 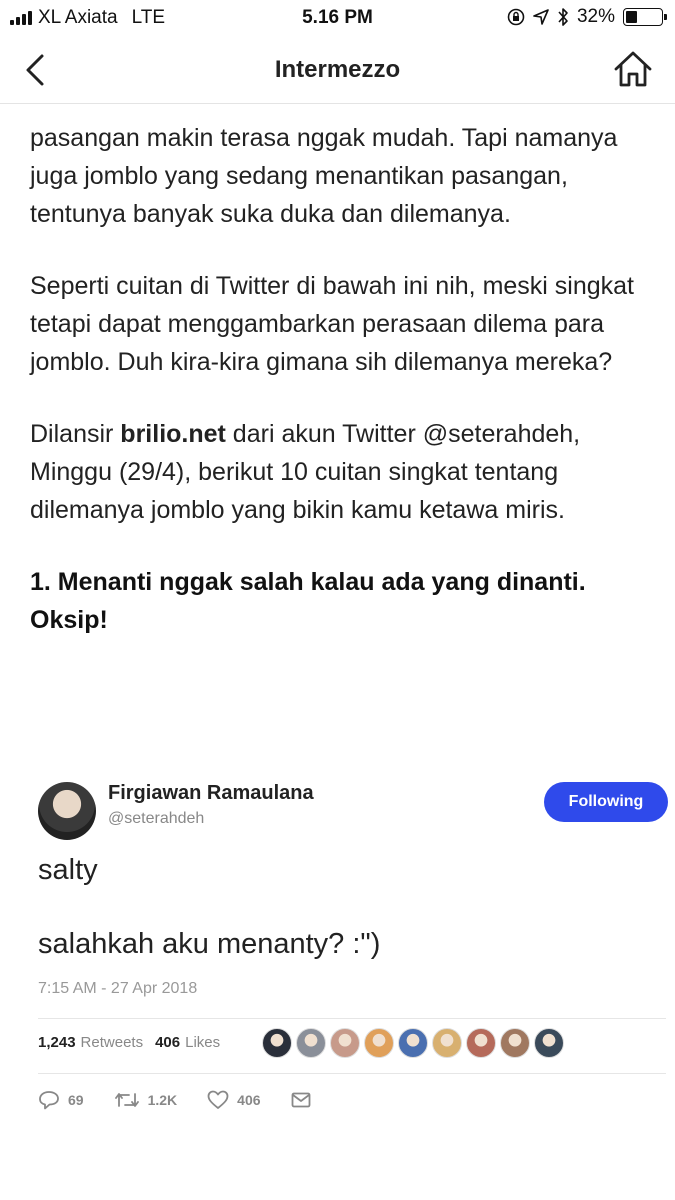 What do you see at coordinates (49, 1100) in the screenshot?
I see `reply-icon` at bounding box center [49, 1100].